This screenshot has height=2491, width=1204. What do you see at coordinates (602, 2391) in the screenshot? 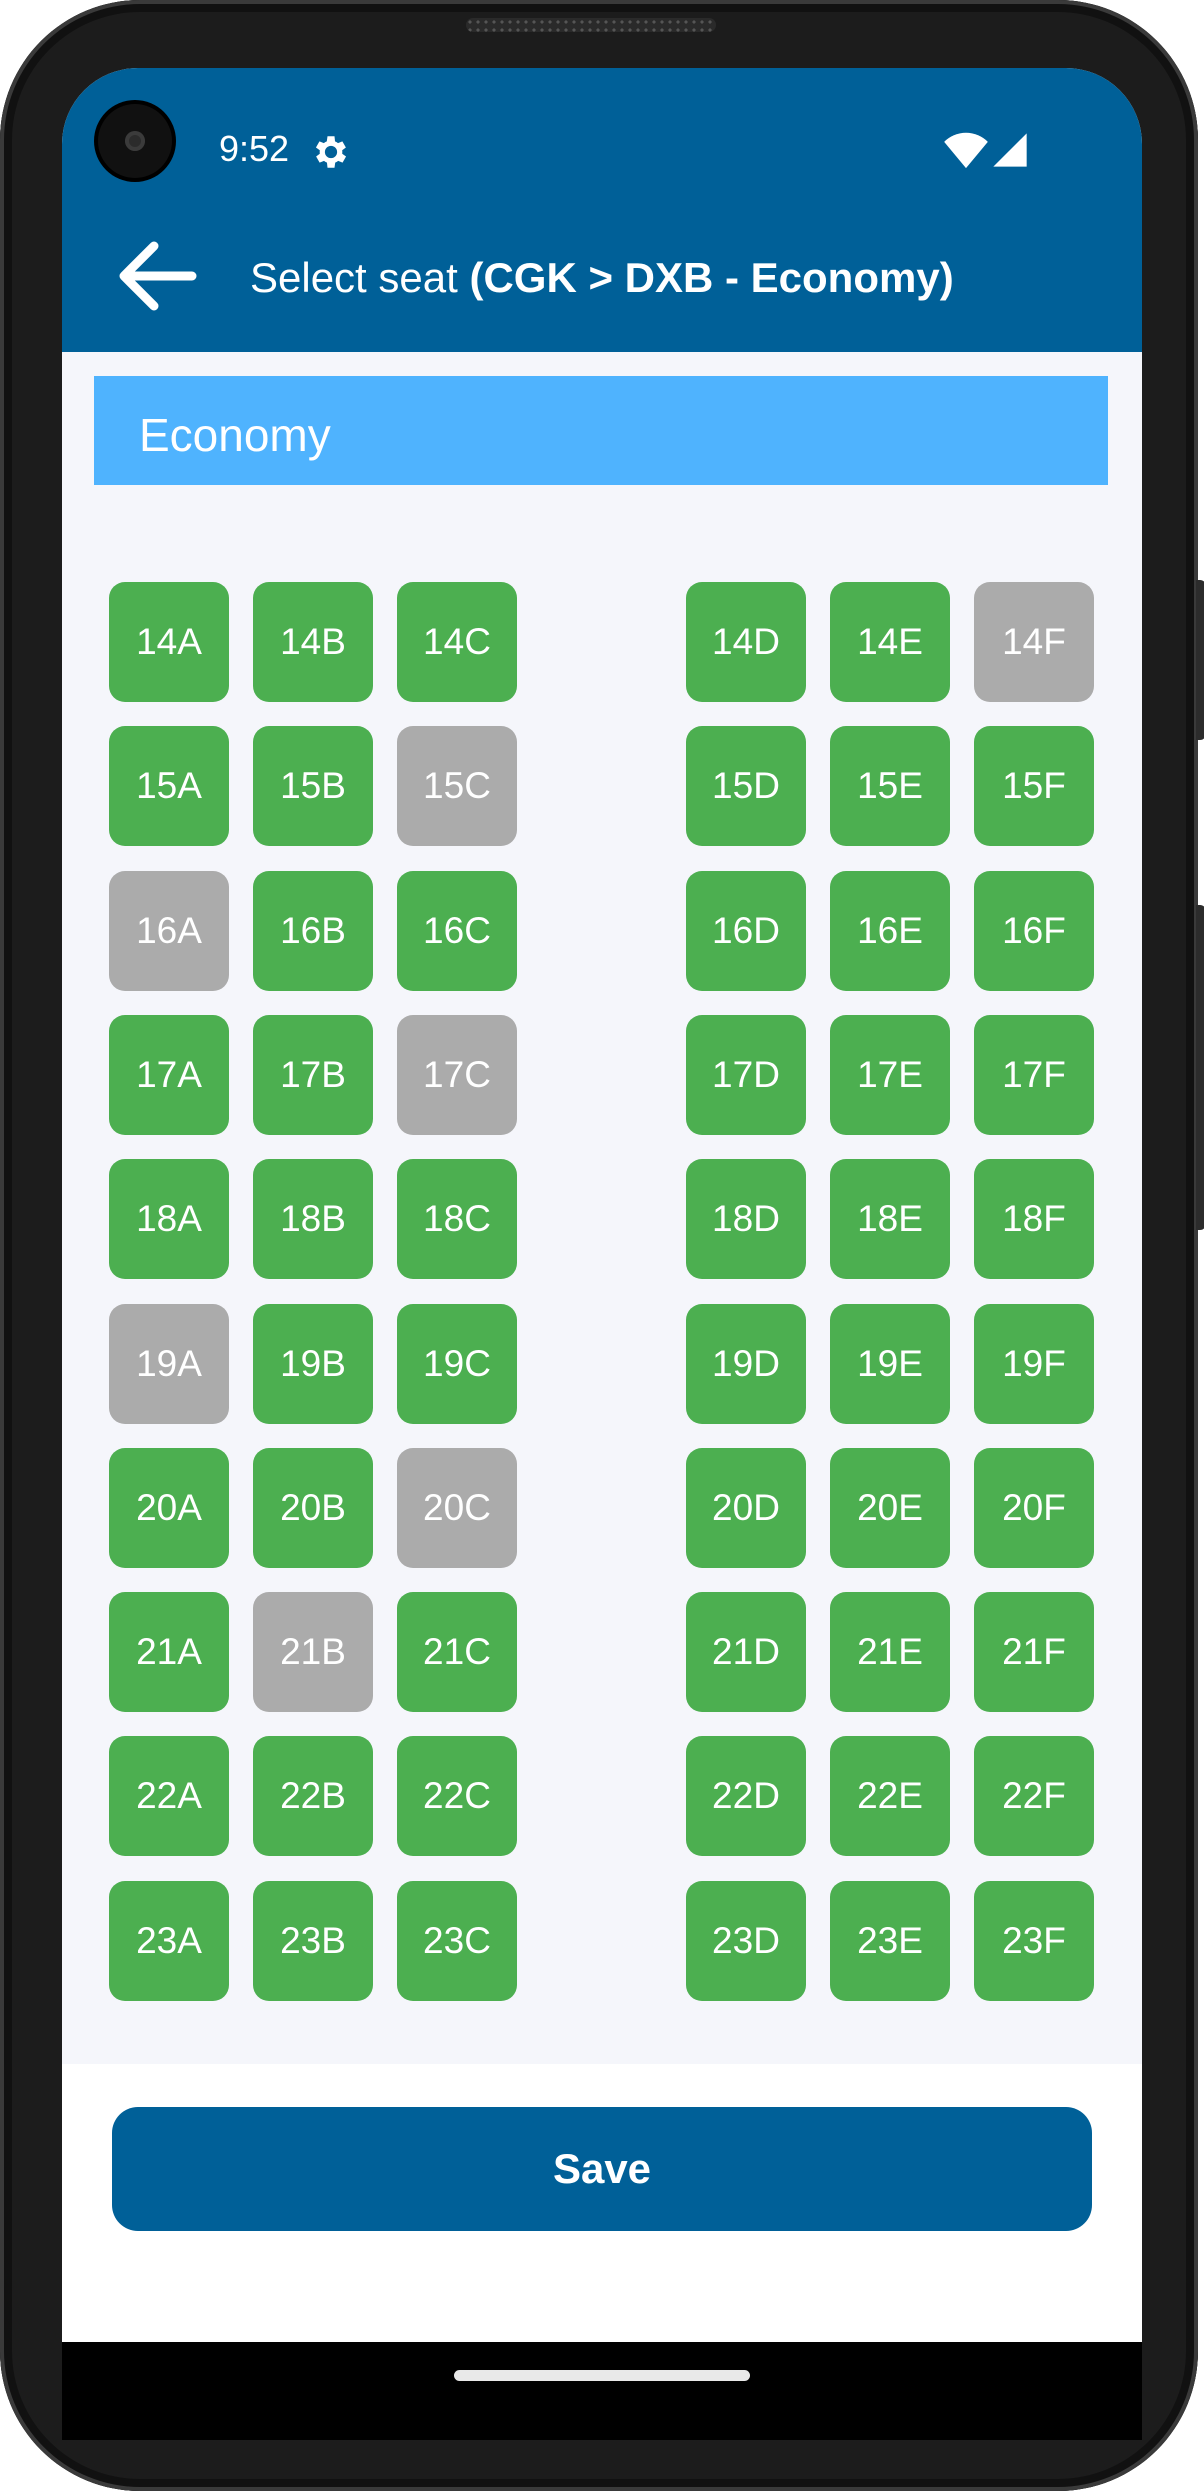
I see `navigation-bar` at bounding box center [602, 2391].